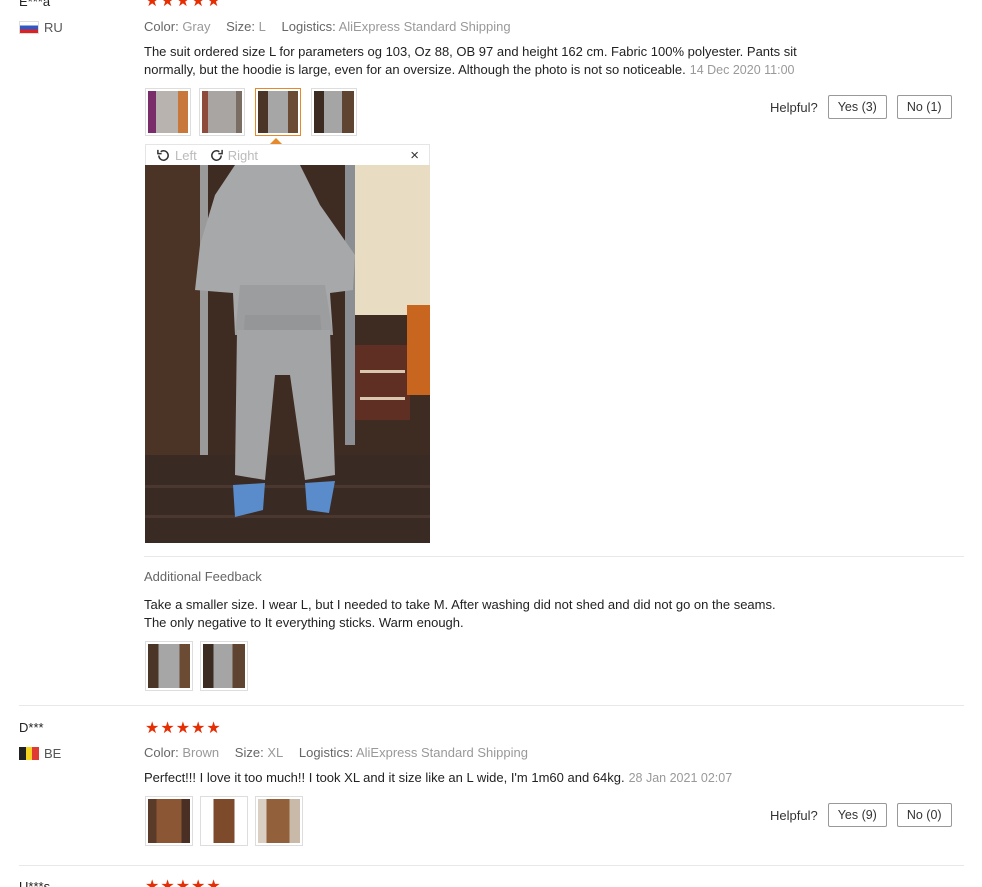 This screenshot has width=982, height=887. I want to click on reviewer-name: U***s, so click(35, 883).